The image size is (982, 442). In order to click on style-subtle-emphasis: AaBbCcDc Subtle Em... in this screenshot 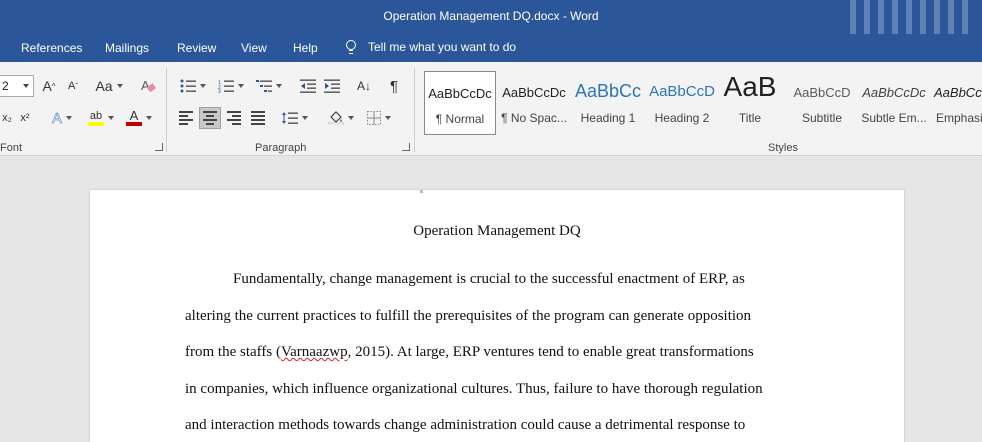, I will do `click(894, 103)`.